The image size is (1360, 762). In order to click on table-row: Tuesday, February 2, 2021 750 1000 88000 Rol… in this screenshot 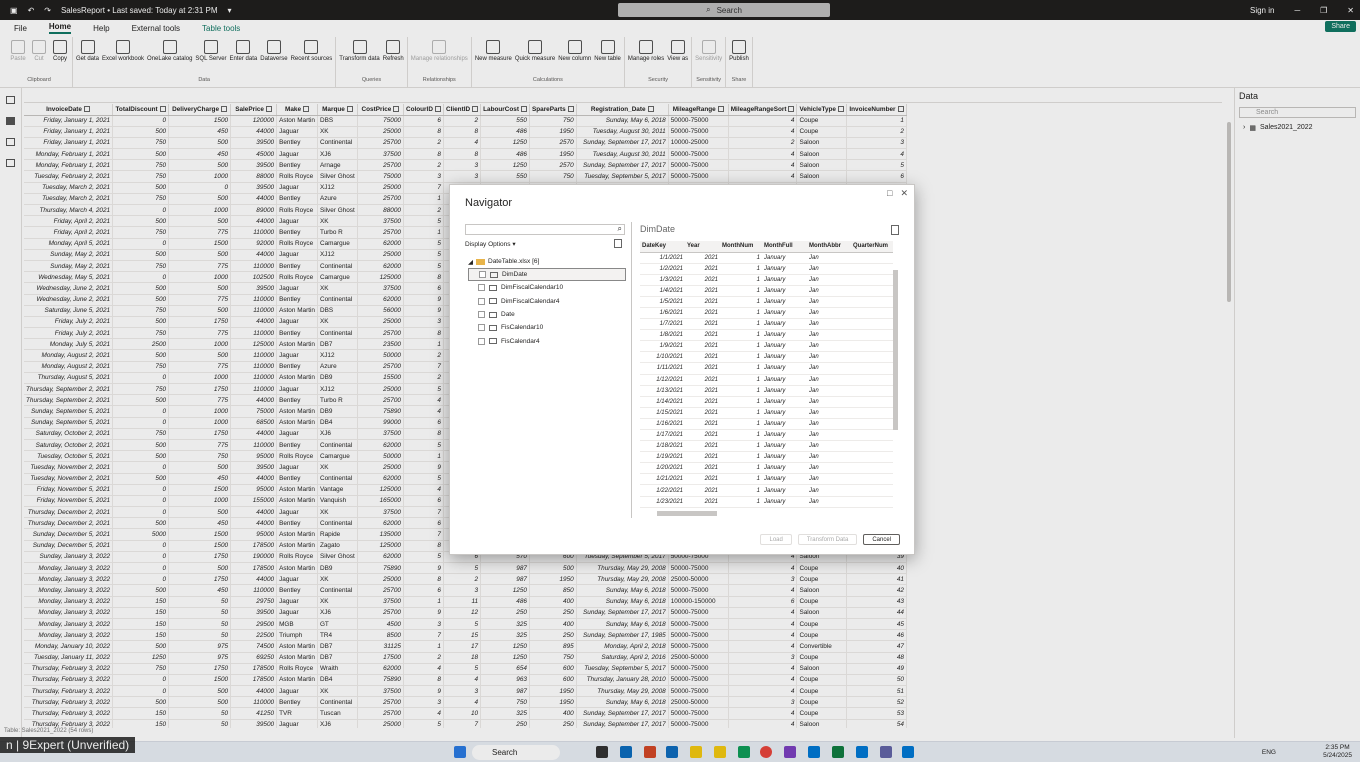, I will do `click(465, 176)`.